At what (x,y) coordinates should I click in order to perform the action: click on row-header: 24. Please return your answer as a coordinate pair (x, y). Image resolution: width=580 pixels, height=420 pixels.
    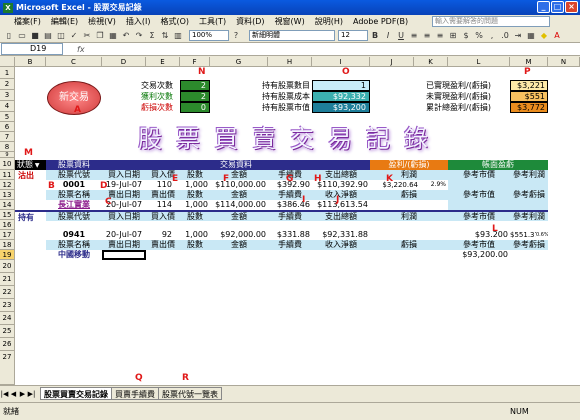
    Looking at the image, I should click on (7, 318).